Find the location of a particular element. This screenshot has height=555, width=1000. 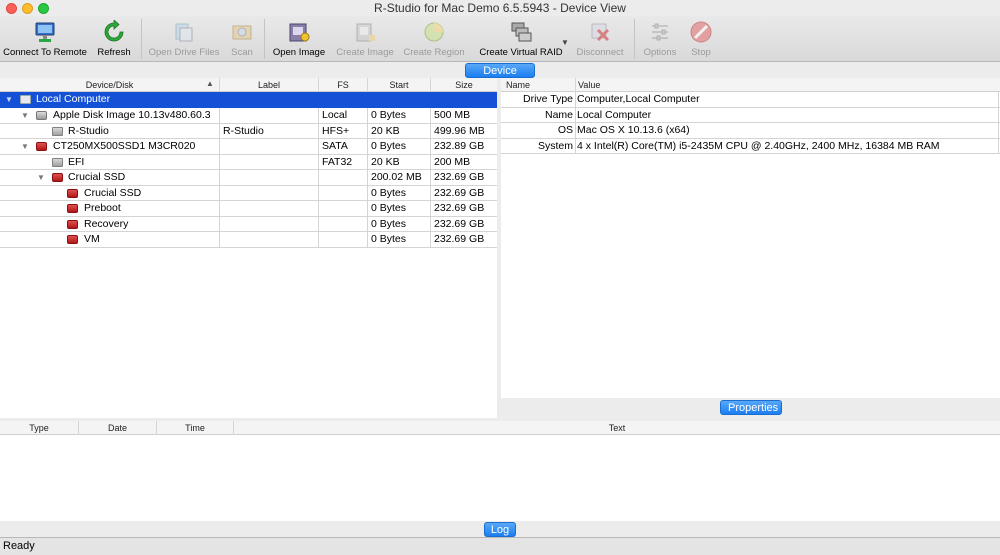

chevron-down-icon: ▼ is located at coordinates (565, 42).